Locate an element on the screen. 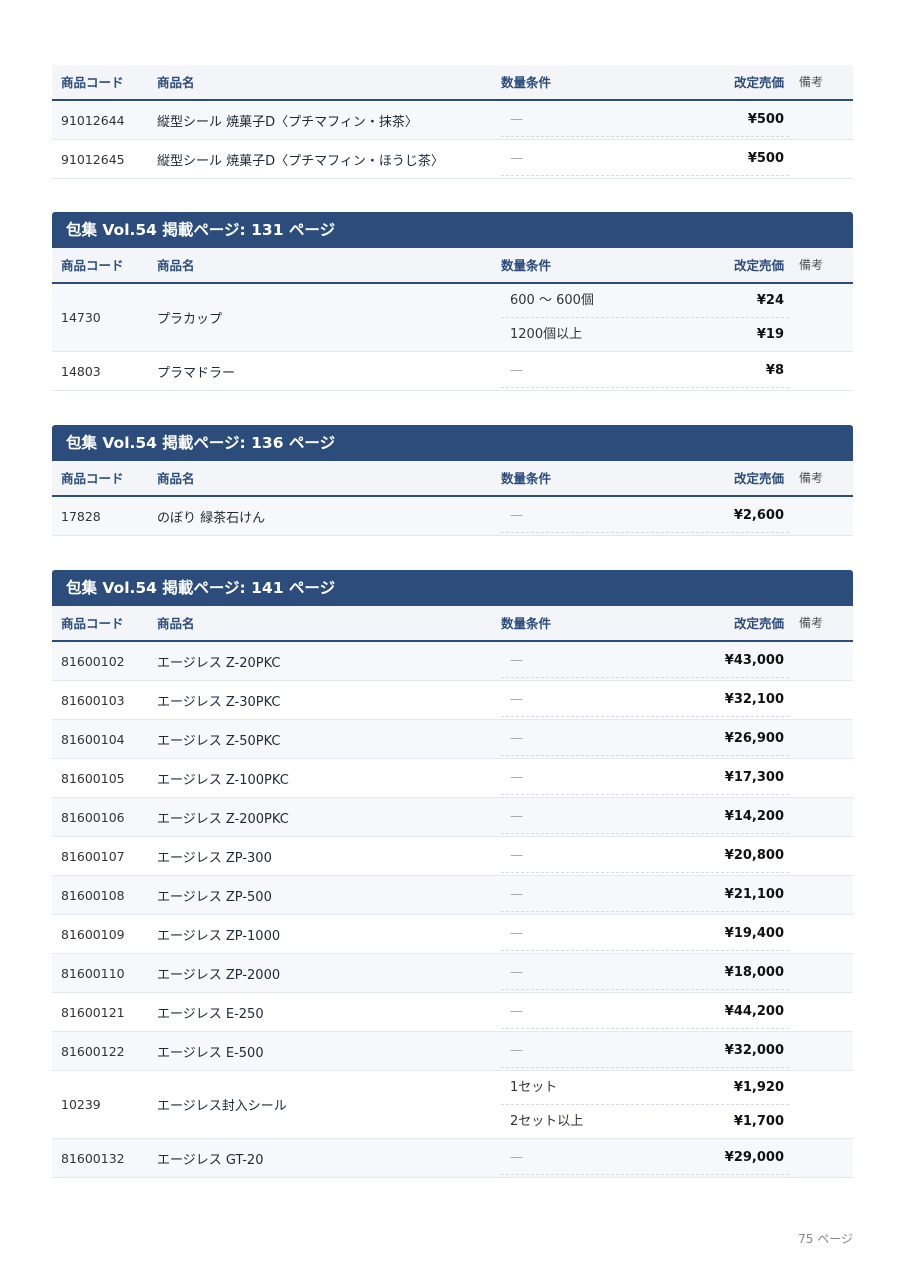 The width and height of the screenshot is (905, 1280). table-row: 91012644 縦型シール 焼菓子D〈プチマフィン・抹茶〉 — ¥500 is located at coordinates (452, 120).